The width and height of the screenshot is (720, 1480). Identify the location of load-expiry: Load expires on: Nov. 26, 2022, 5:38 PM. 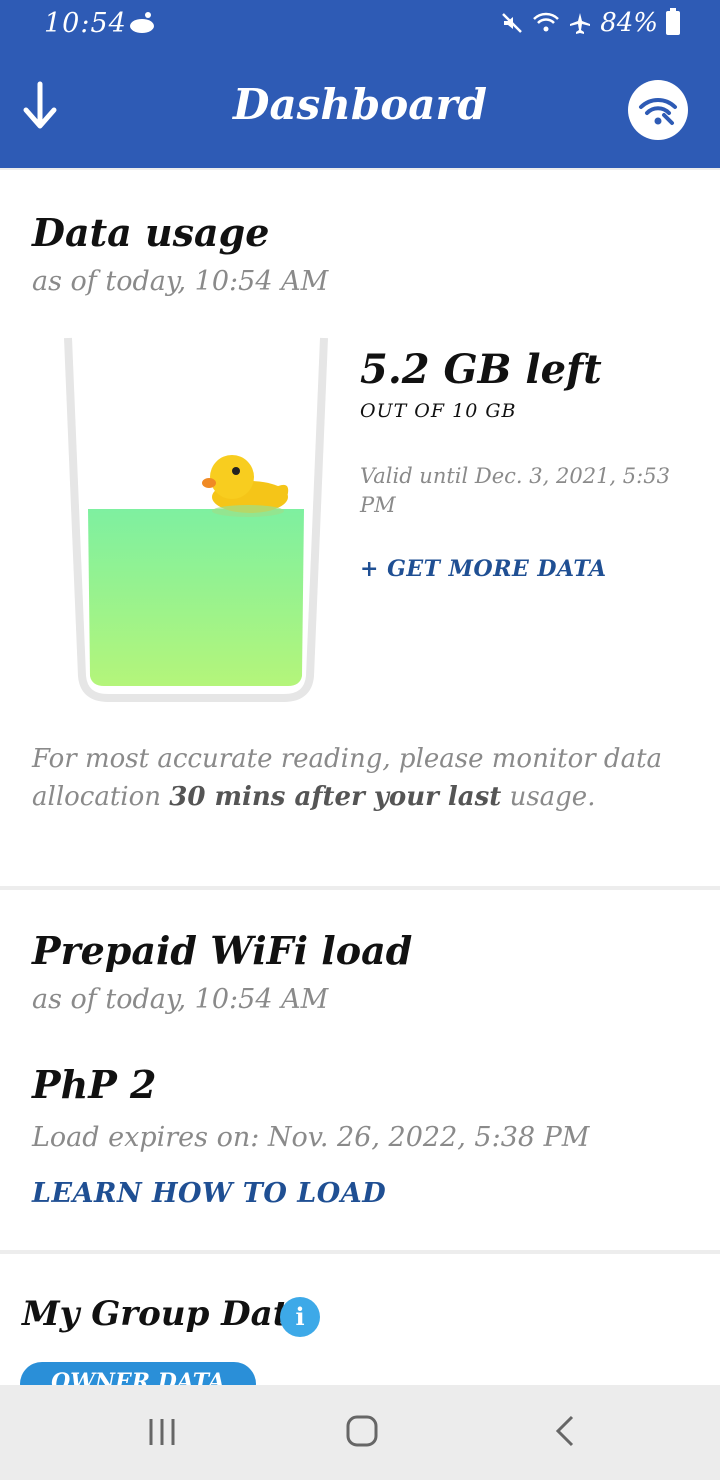
(311, 1137).